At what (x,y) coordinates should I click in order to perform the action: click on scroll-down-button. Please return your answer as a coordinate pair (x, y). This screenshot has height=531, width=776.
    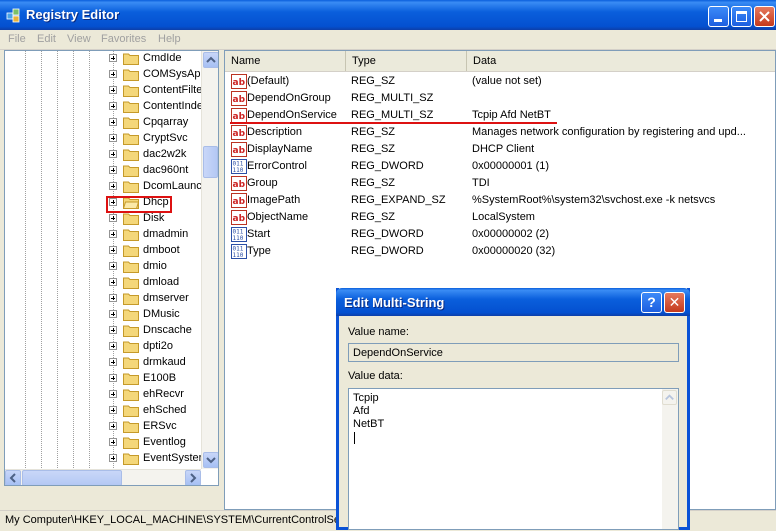
    Looking at the image, I should click on (210, 460).